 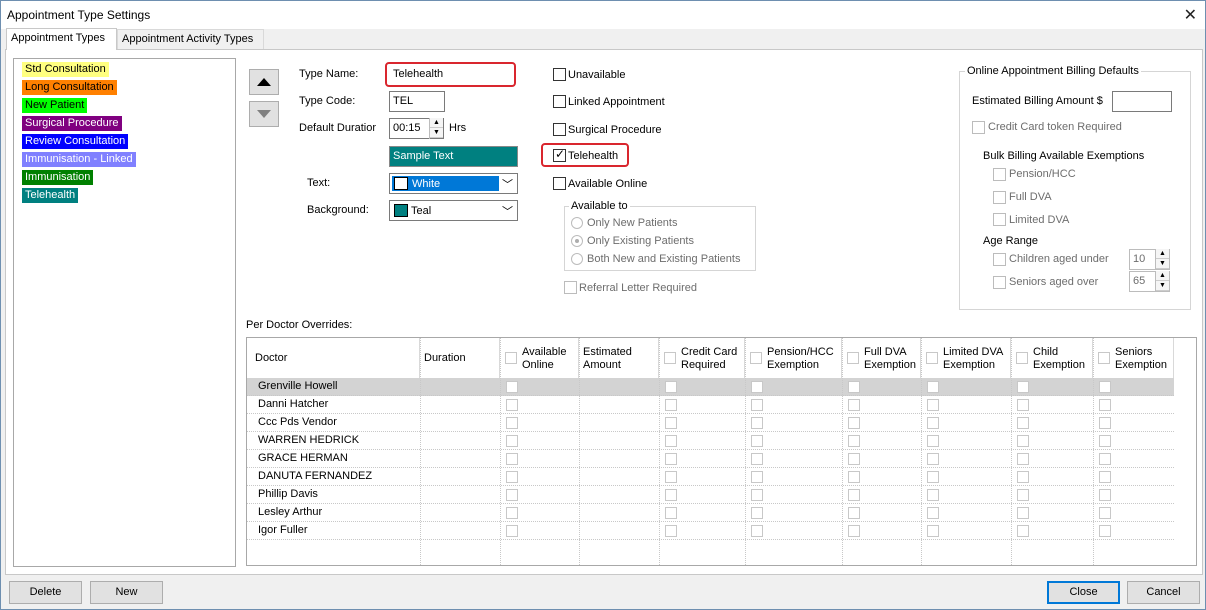 What do you see at coordinates (126, 592) in the screenshot?
I see `new-button: New` at bounding box center [126, 592].